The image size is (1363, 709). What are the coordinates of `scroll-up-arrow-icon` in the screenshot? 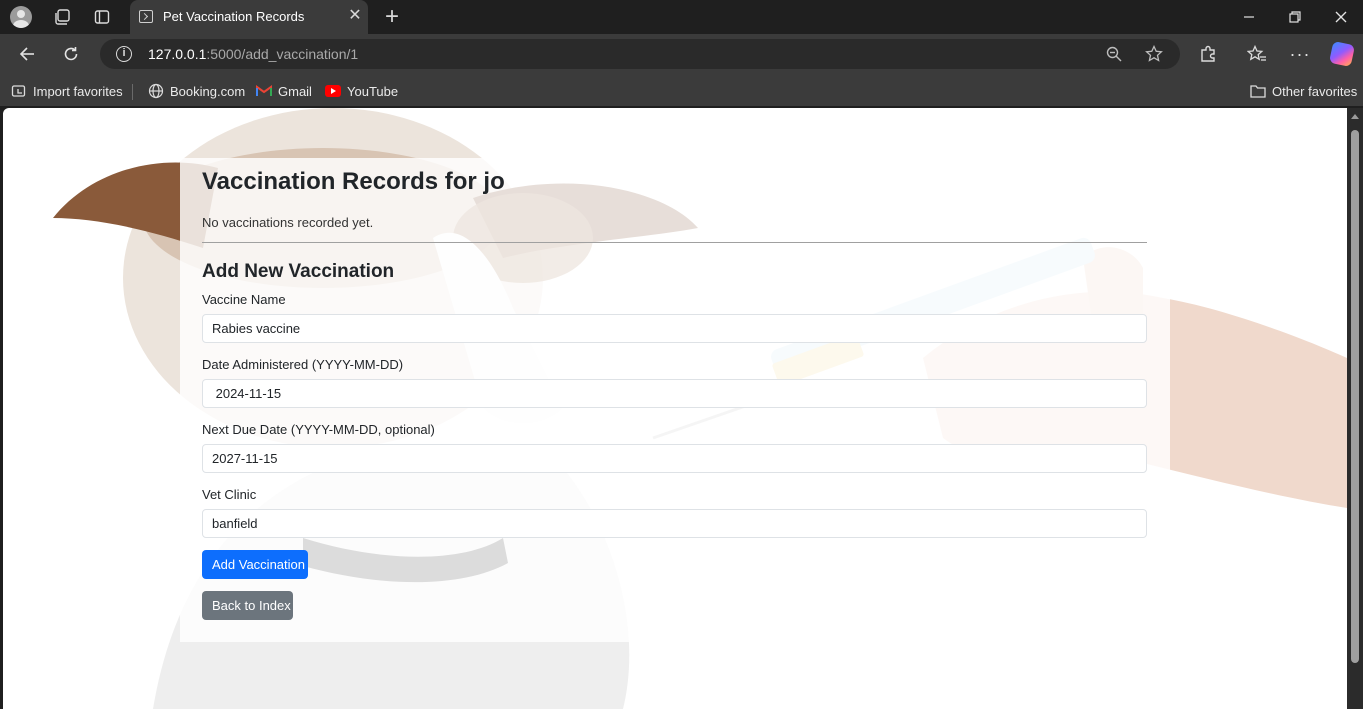 It's located at (1355, 116).